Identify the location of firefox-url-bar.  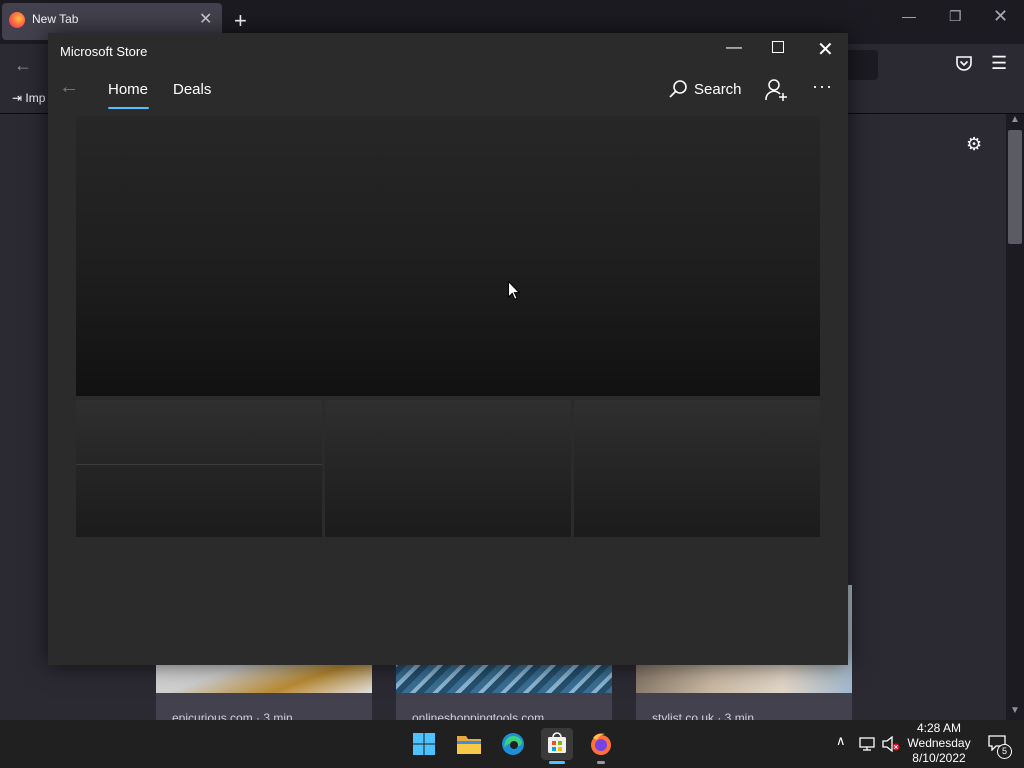
(862, 65).